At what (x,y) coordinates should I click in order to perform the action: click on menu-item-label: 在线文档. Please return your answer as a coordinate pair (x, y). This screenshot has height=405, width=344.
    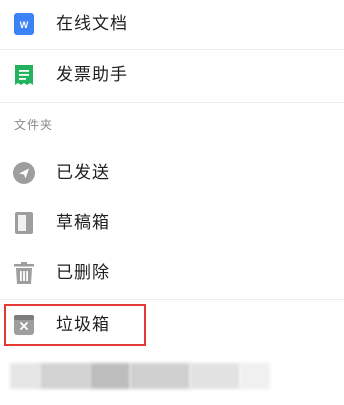
    Looking at the image, I should click on (92, 24).